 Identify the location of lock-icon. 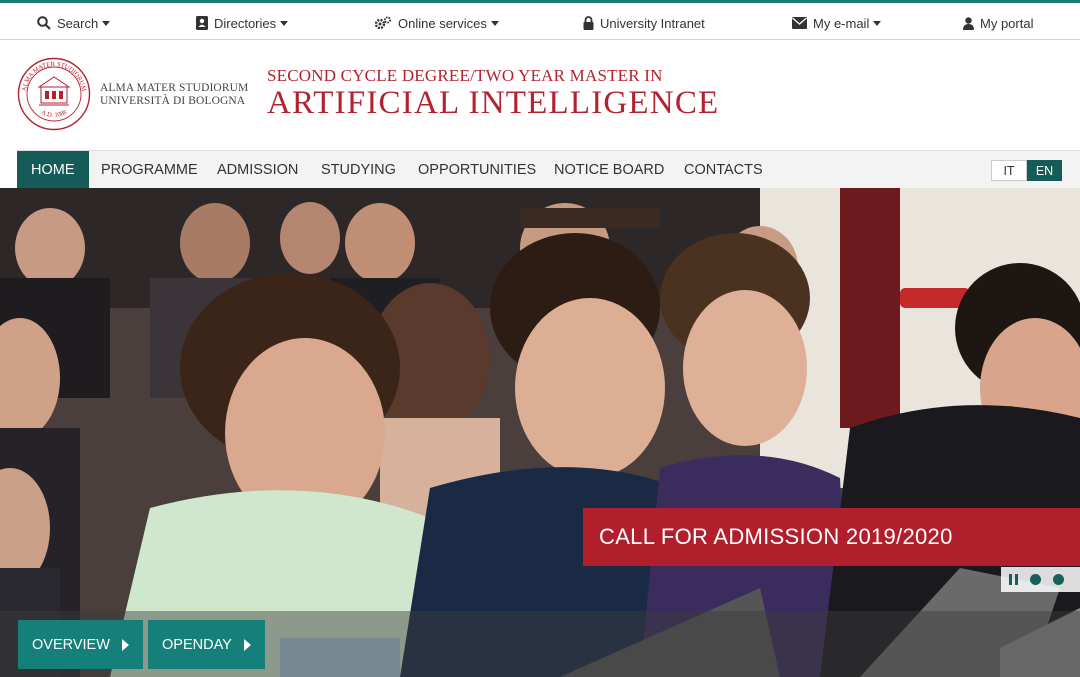
(588, 23).